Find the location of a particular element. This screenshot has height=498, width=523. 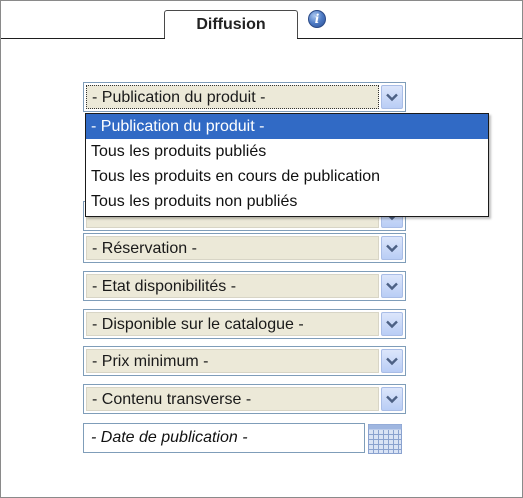

info-icon: i is located at coordinates (317, 19).